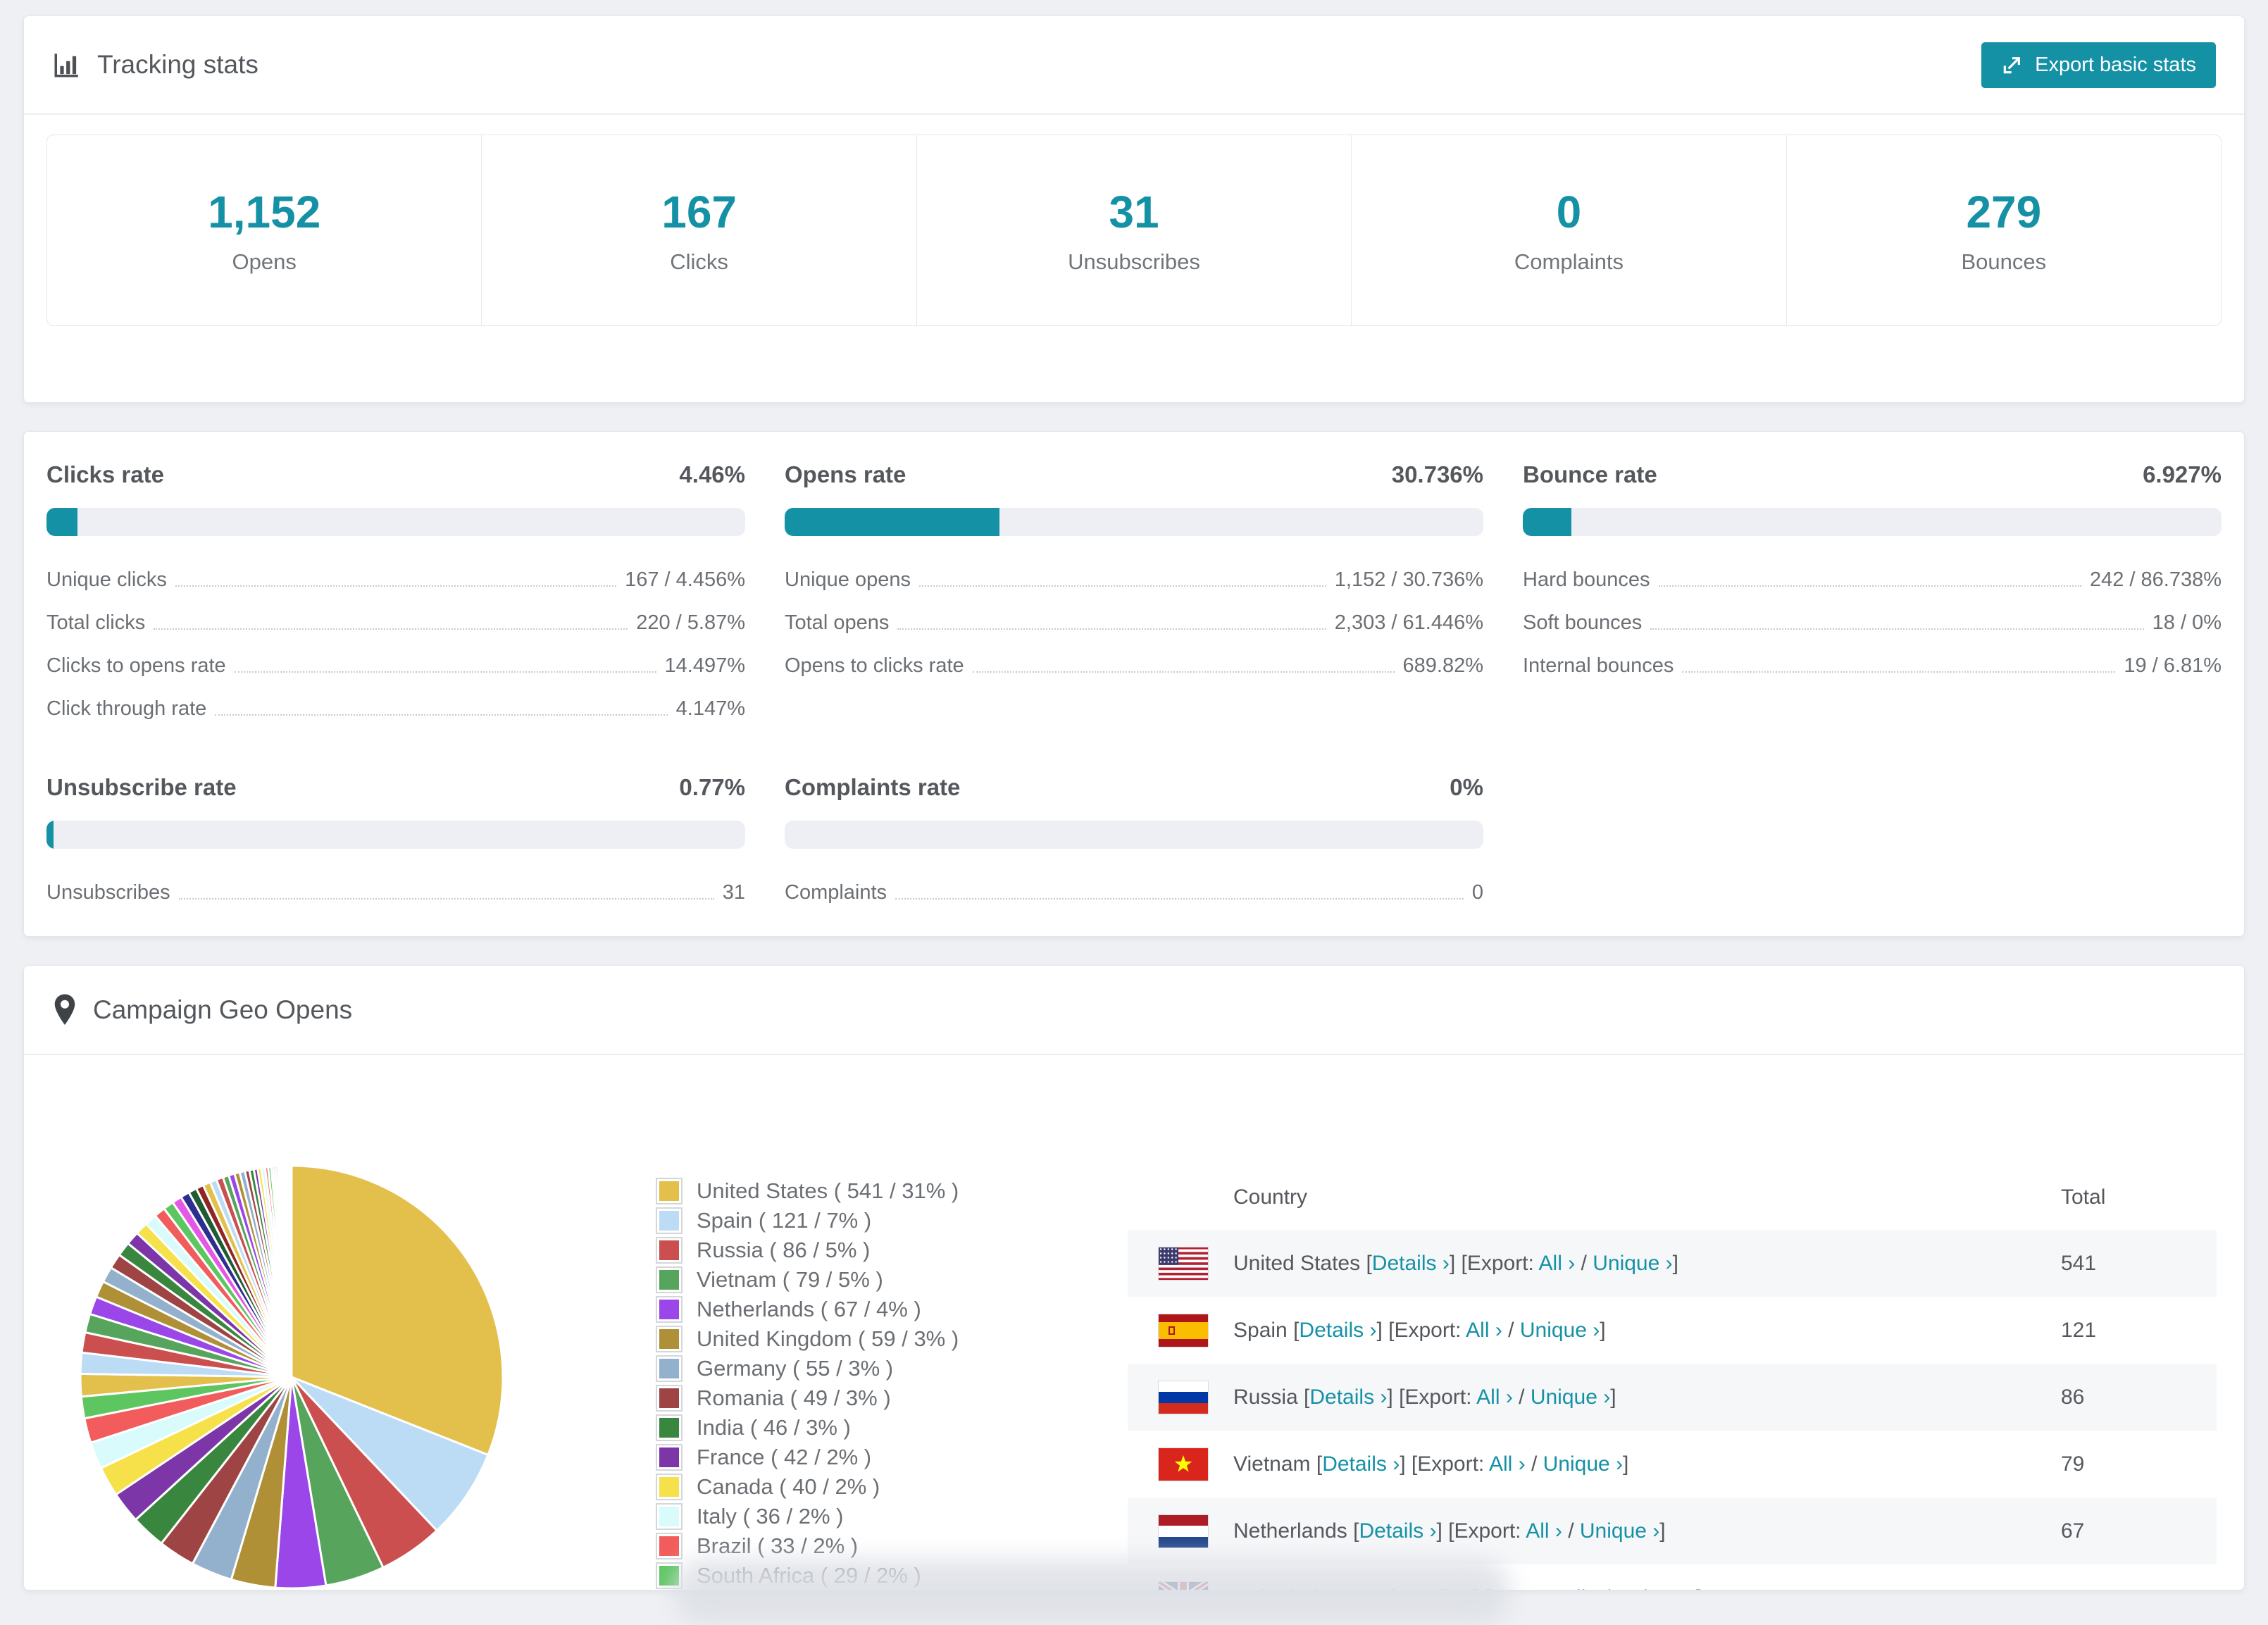 The image size is (2268, 1625). Describe the element at coordinates (2183, 474) in the screenshot. I see `rate-value: 6.927%` at that location.